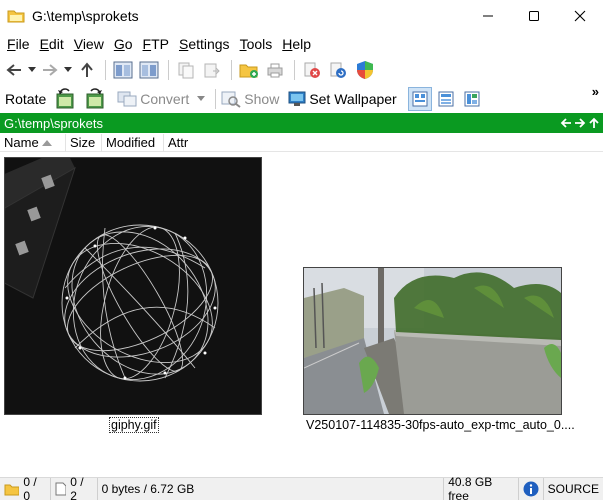 This screenshot has height=500, width=603. Describe the element at coordinates (271, 488) in the screenshot. I see `status-bytes: 0 bytes / 6.72 GB` at that location.